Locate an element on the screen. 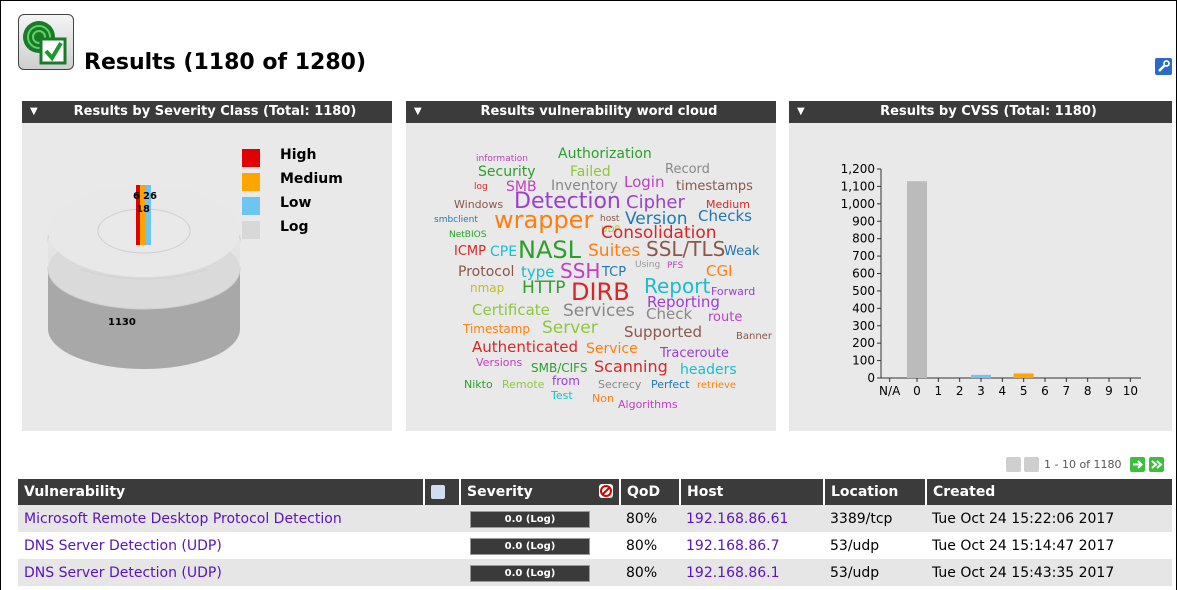 The image size is (1177, 590). cvss-bar is located at coordinates (981, 376).